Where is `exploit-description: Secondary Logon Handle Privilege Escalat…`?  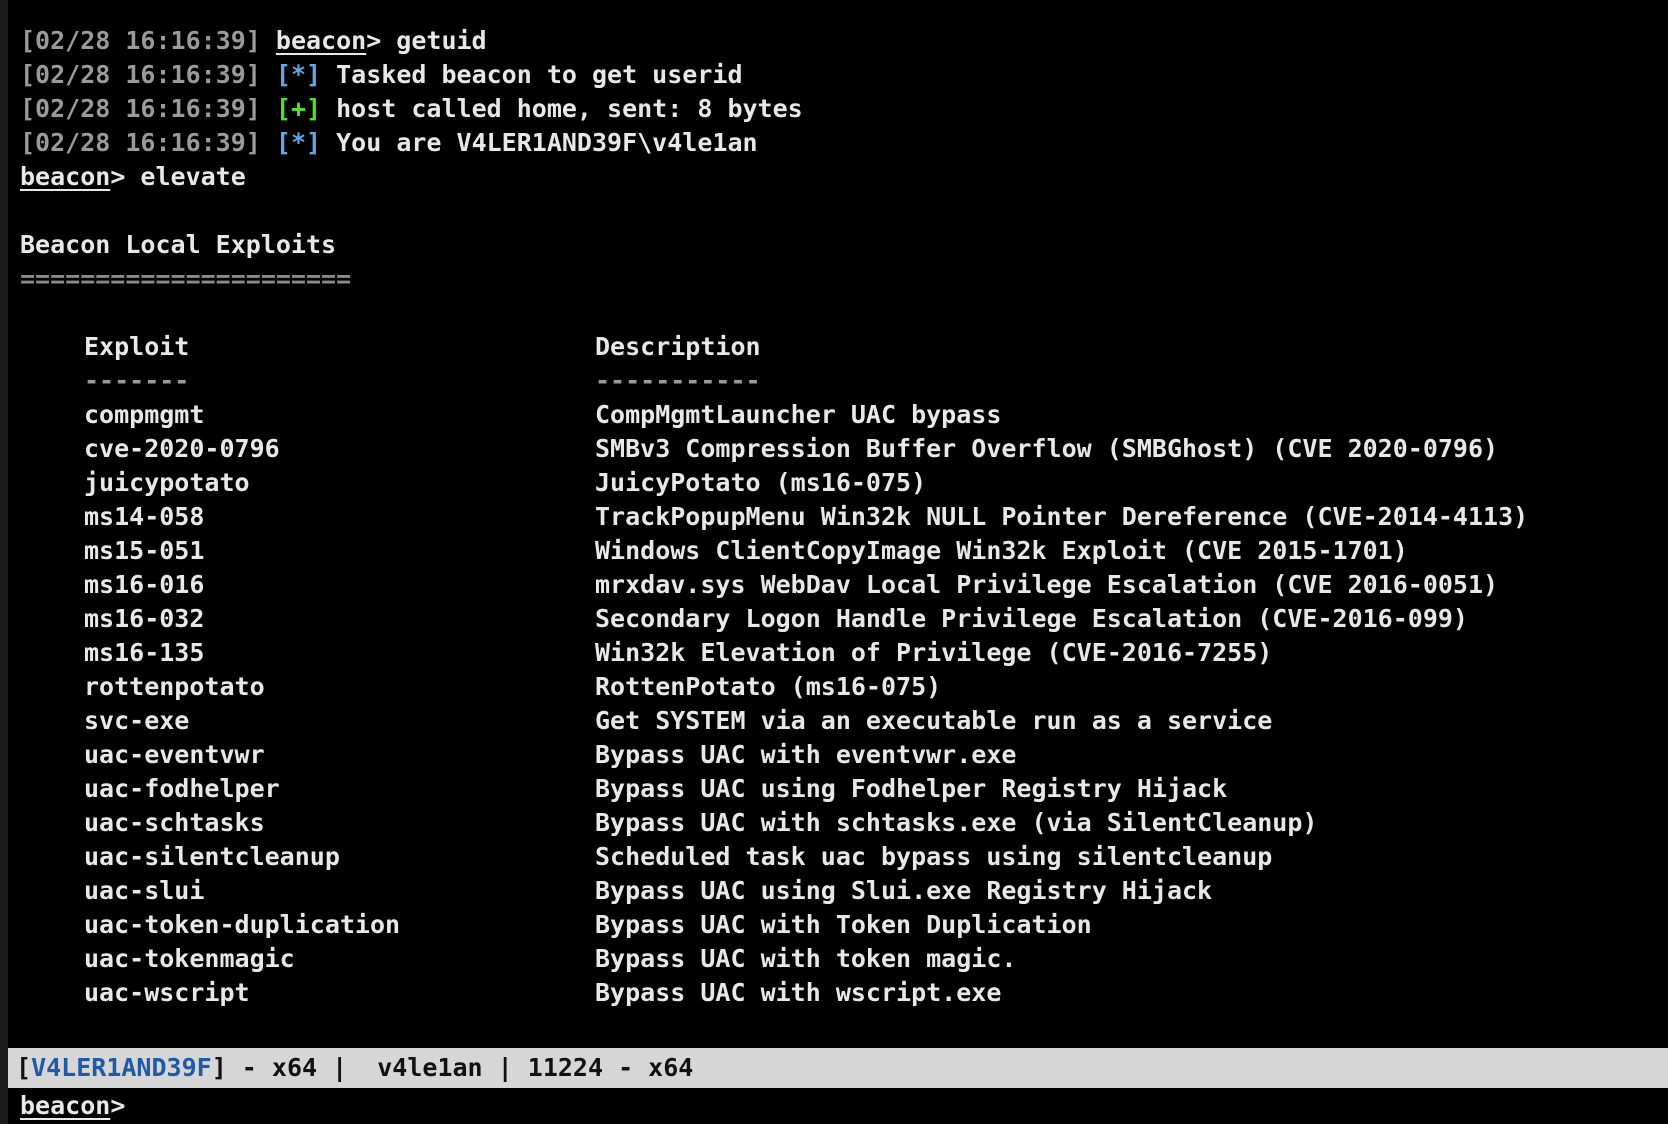
exploit-description: Secondary Logon Handle Privilege Escalat… is located at coordinates (1031, 618).